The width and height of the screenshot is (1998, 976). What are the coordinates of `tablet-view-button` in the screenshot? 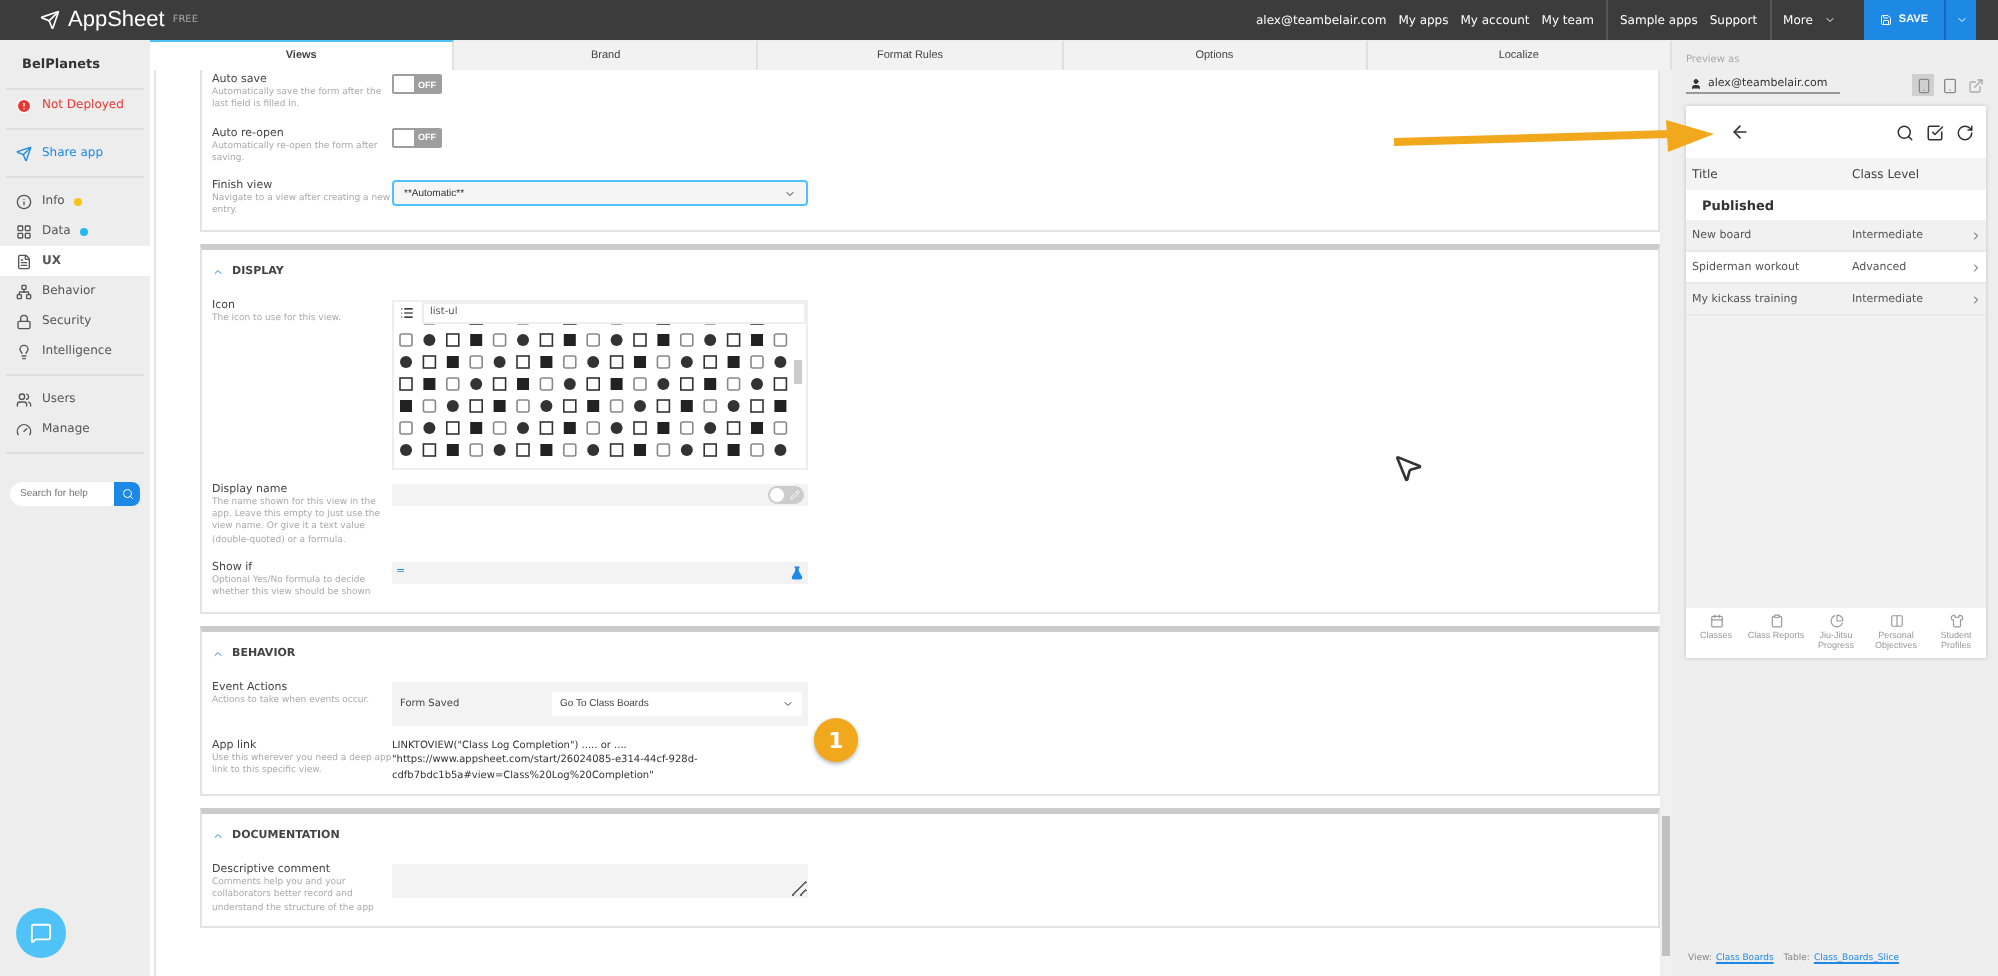 It's located at (1949, 85).